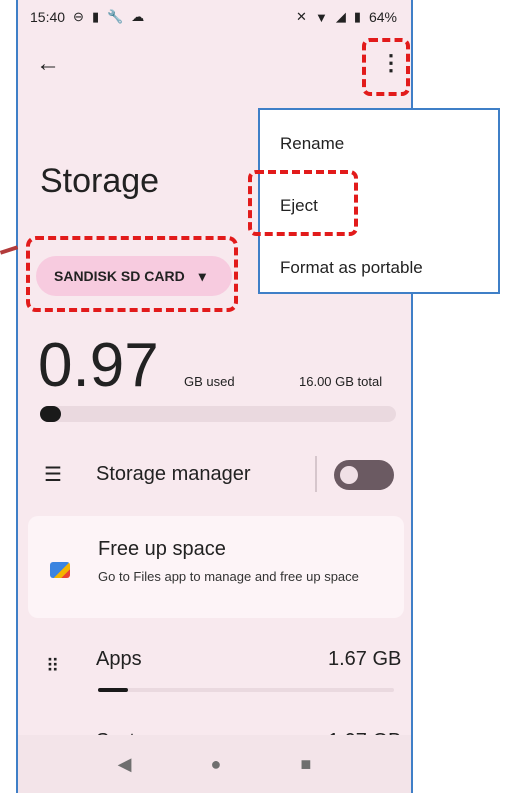 This screenshot has height=793, width=515. I want to click on used-value: 0.97, so click(98, 365).